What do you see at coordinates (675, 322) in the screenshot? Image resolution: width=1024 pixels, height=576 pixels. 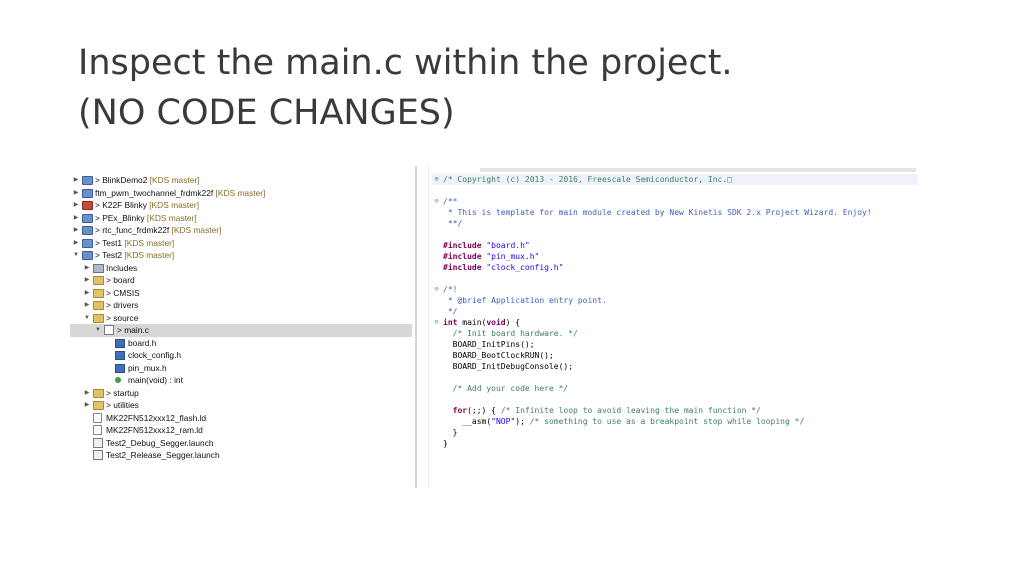 I see `code-line: ⊖ int main(void) {` at bounding box center [675, 322].